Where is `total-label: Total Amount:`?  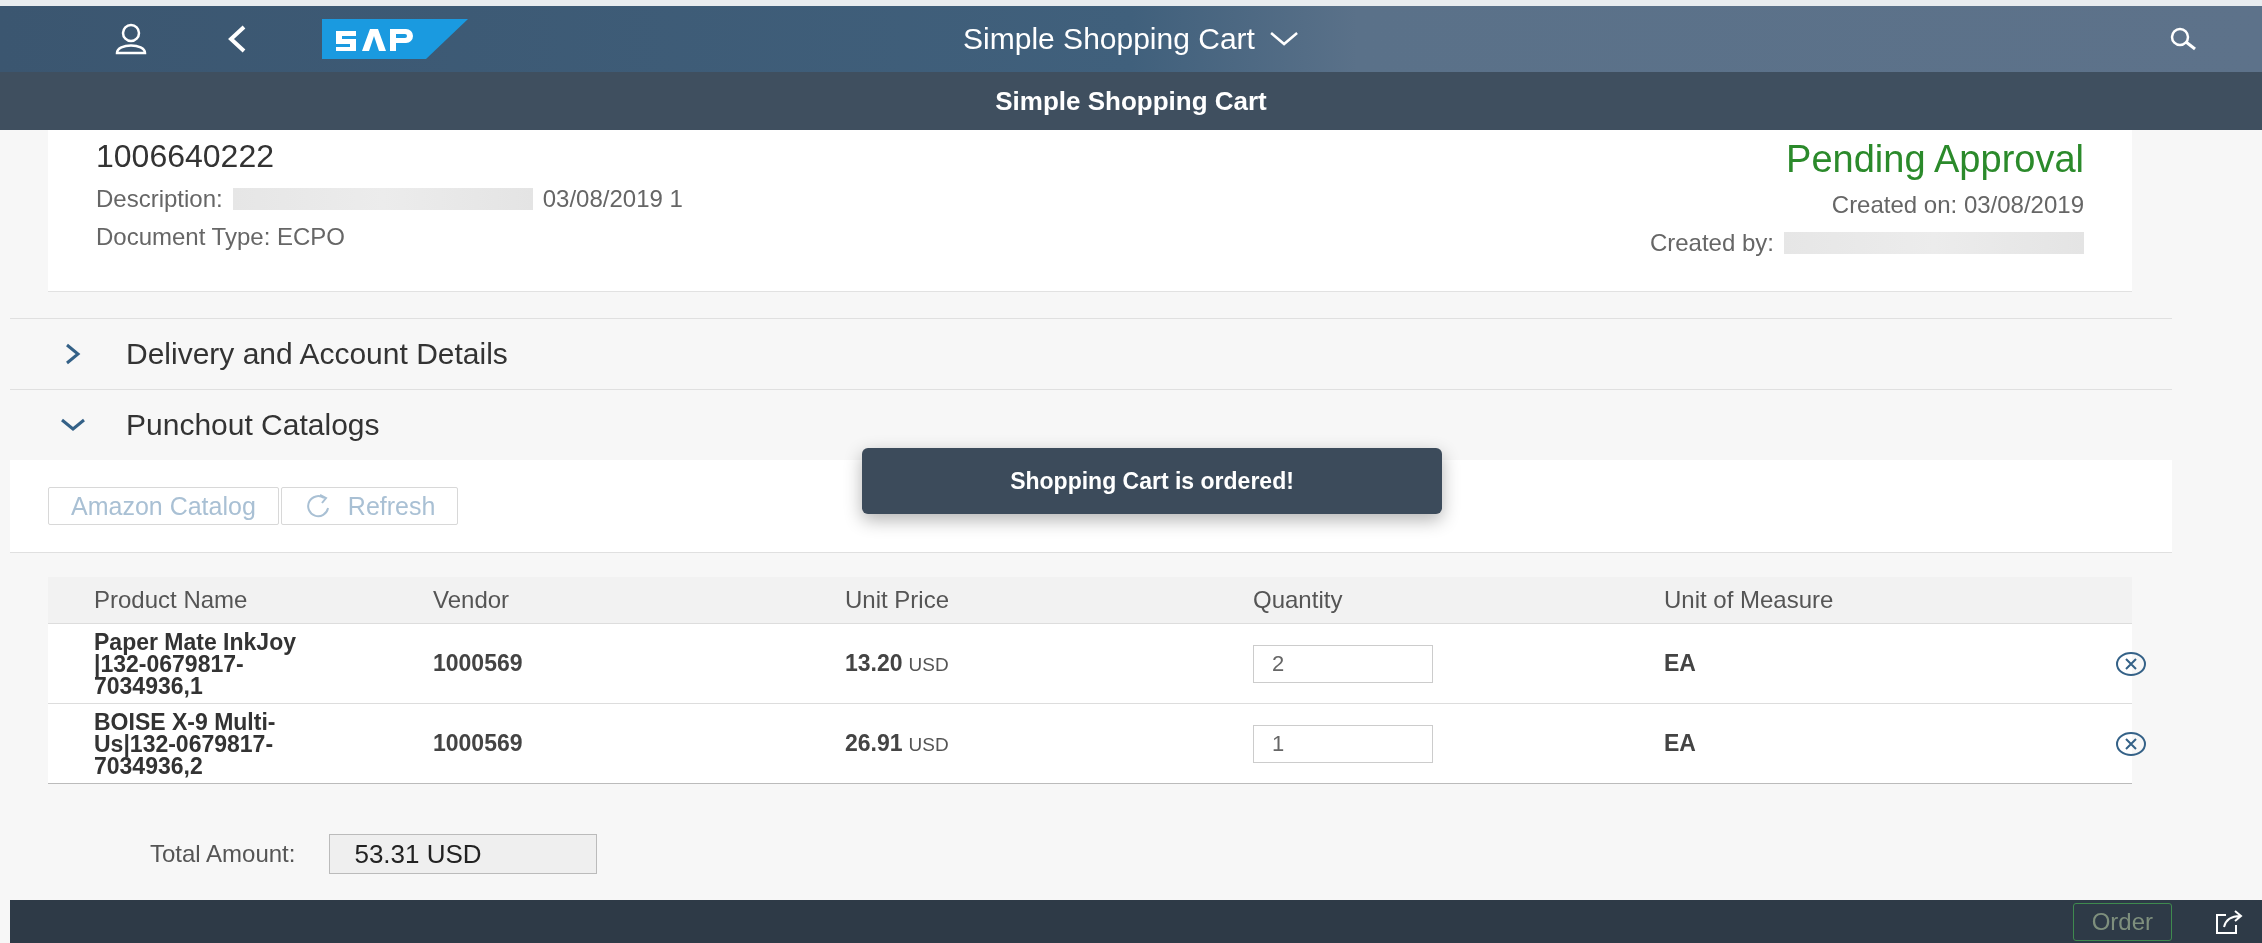
total-label: Total Amount: is located at coordinates (223, 854).